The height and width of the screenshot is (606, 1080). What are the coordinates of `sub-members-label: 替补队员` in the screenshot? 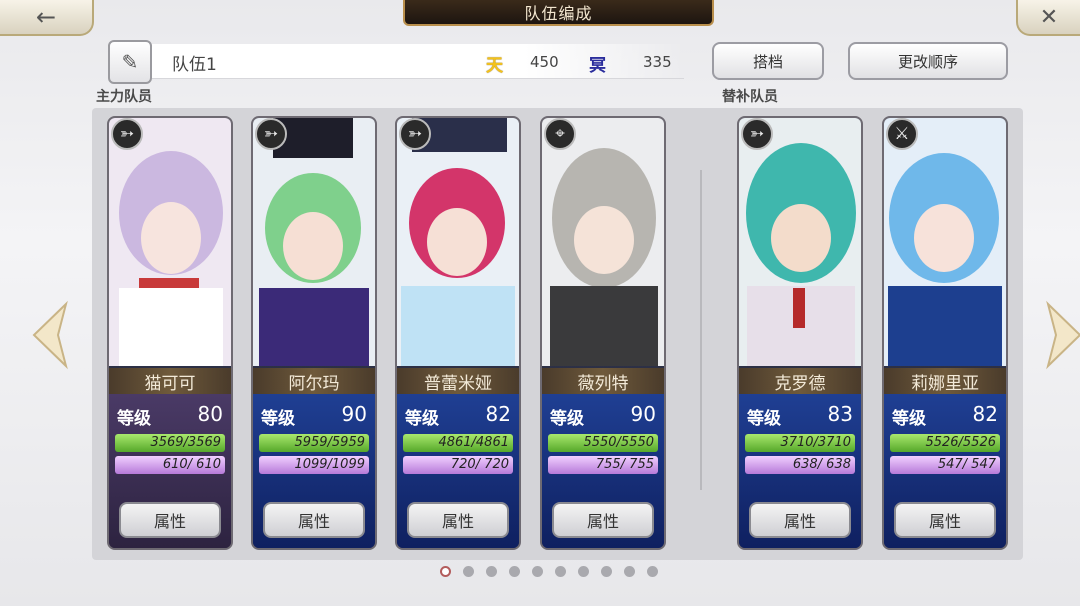 It's located at (750, 97).